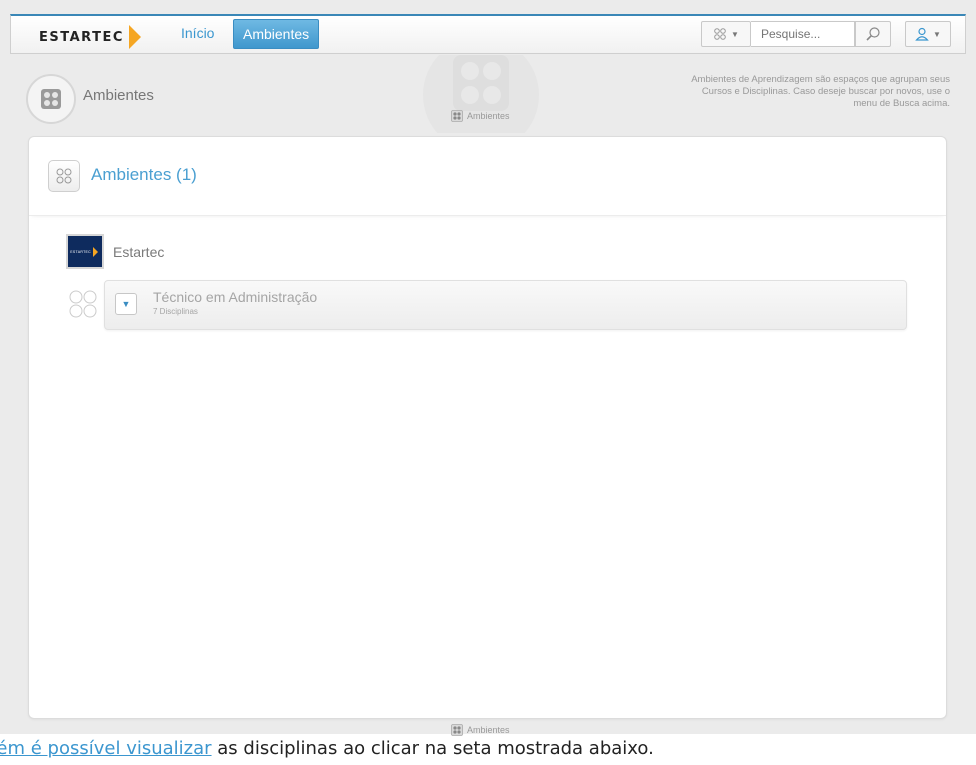 Image resolution: width=976 pixels, height=765 pixels. Describe the element at coordinates (81, 37) in the screenshot. I see `logo-text: ESTARTEC` at that location.